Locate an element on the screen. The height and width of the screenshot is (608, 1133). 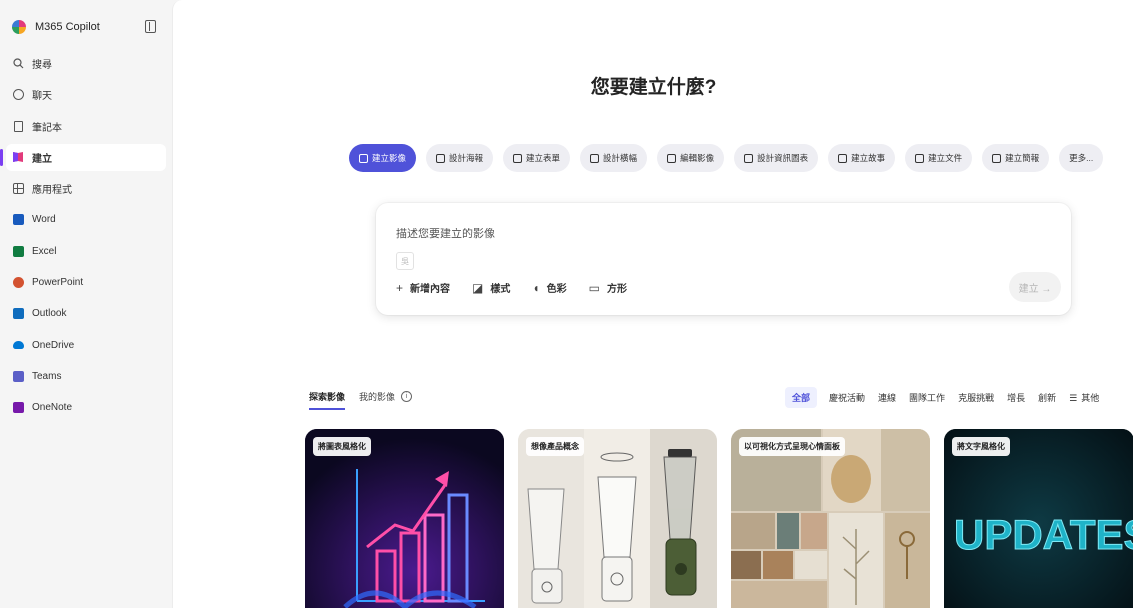
updates-text: UPDATES is located at coordinates (1043, 534).